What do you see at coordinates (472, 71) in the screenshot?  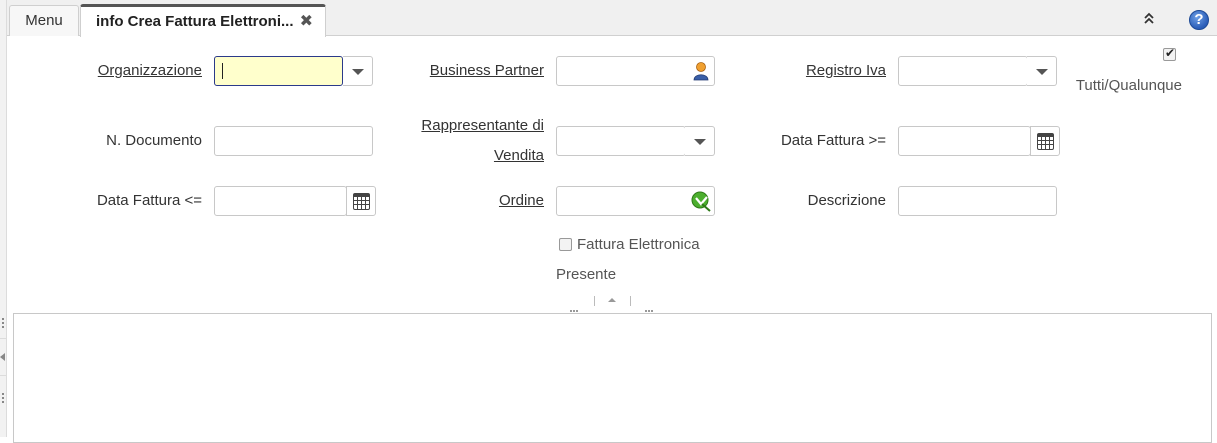 I see `business-partner-label: Business Partner` at bounding box center [472, 71].